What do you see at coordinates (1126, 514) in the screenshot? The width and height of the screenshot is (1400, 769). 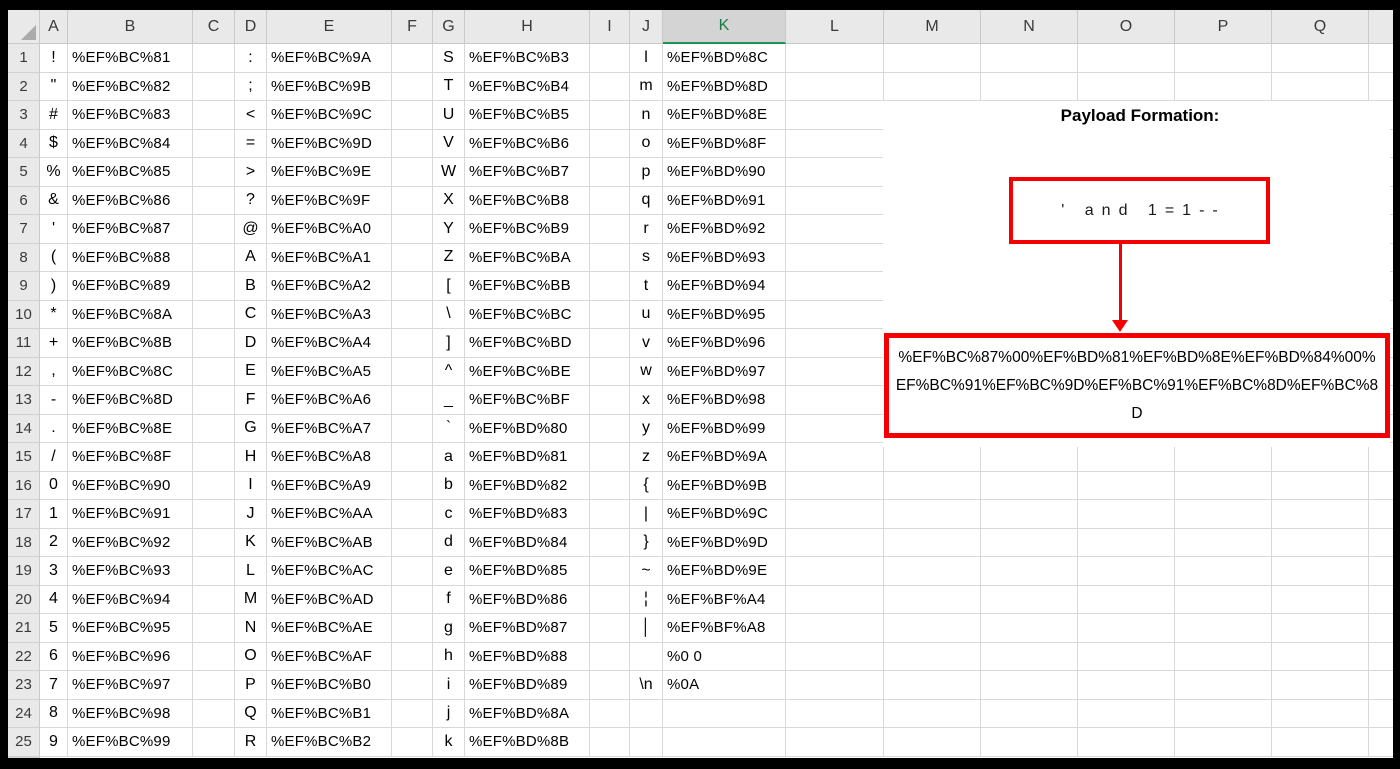 I see `cell-O17` at bounding box center [1126, 514].